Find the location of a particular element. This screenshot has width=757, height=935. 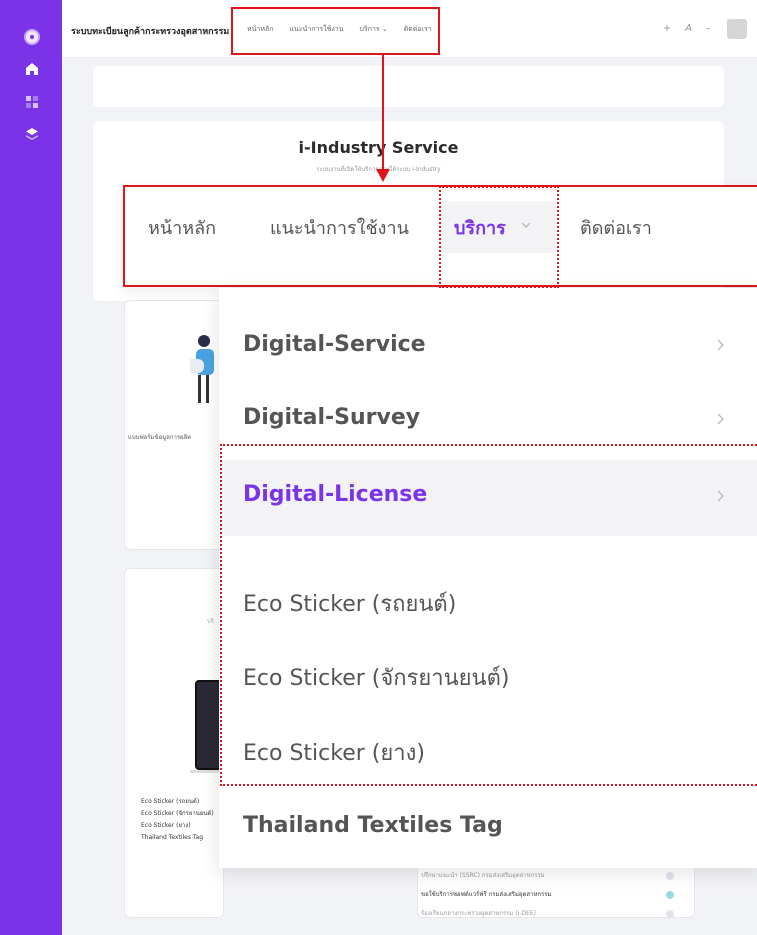

list-item: ร้องเรียนกลางกระทรวงอุตสาหกรรม (i-DEE) is located at coordinates (551, 913).